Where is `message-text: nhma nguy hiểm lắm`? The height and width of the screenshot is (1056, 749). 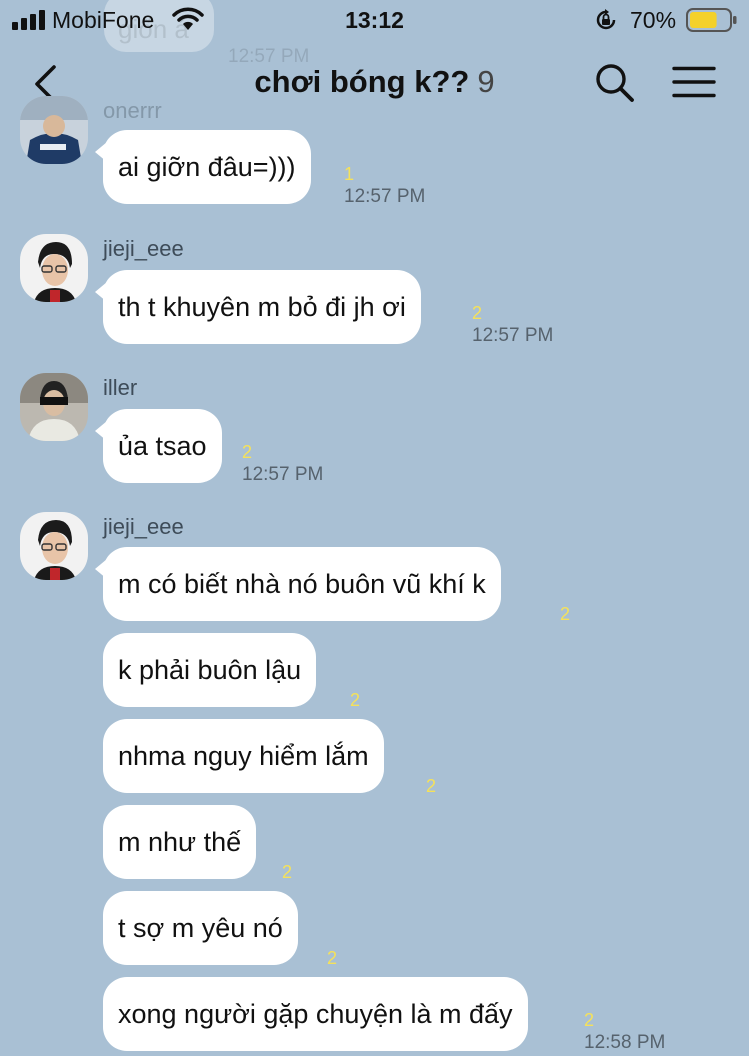 message-text: nhma nguy hiểm lắm is located at coordinates (243, 756).